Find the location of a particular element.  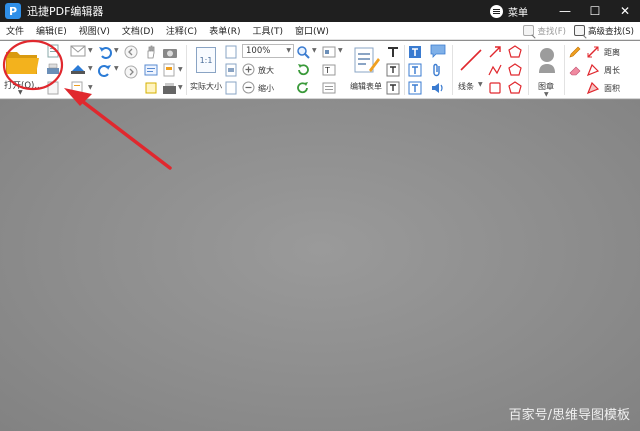

typewriter-button is located at coordinates (170, 88).